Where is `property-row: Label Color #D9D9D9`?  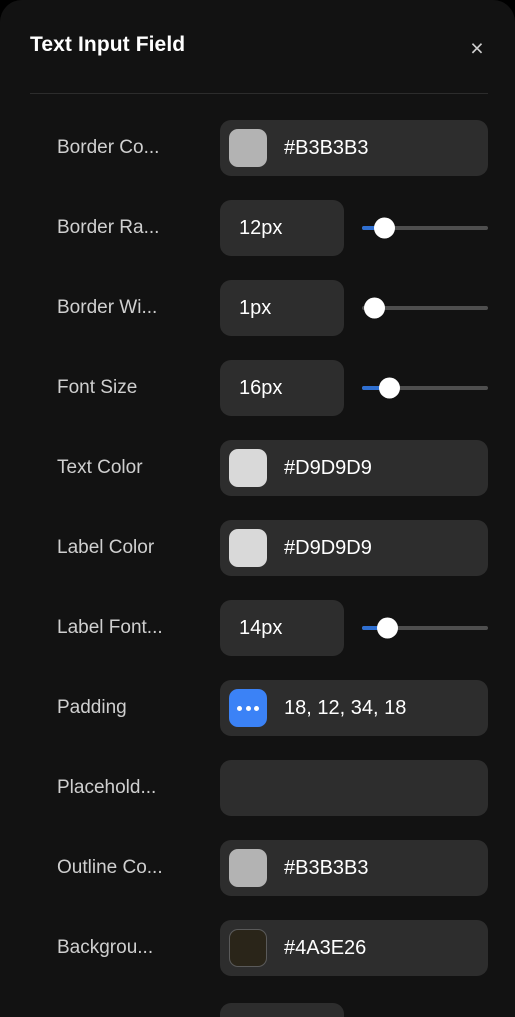
property-row: Label Color #D9D9D9 is located at coordinates (257, 548).